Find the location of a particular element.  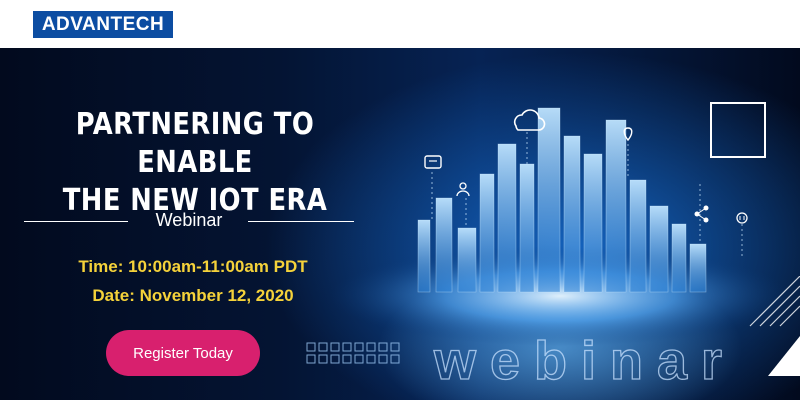

event-time: Time: 10:00am-11:00am PDT is located at coordinates (193, 266).